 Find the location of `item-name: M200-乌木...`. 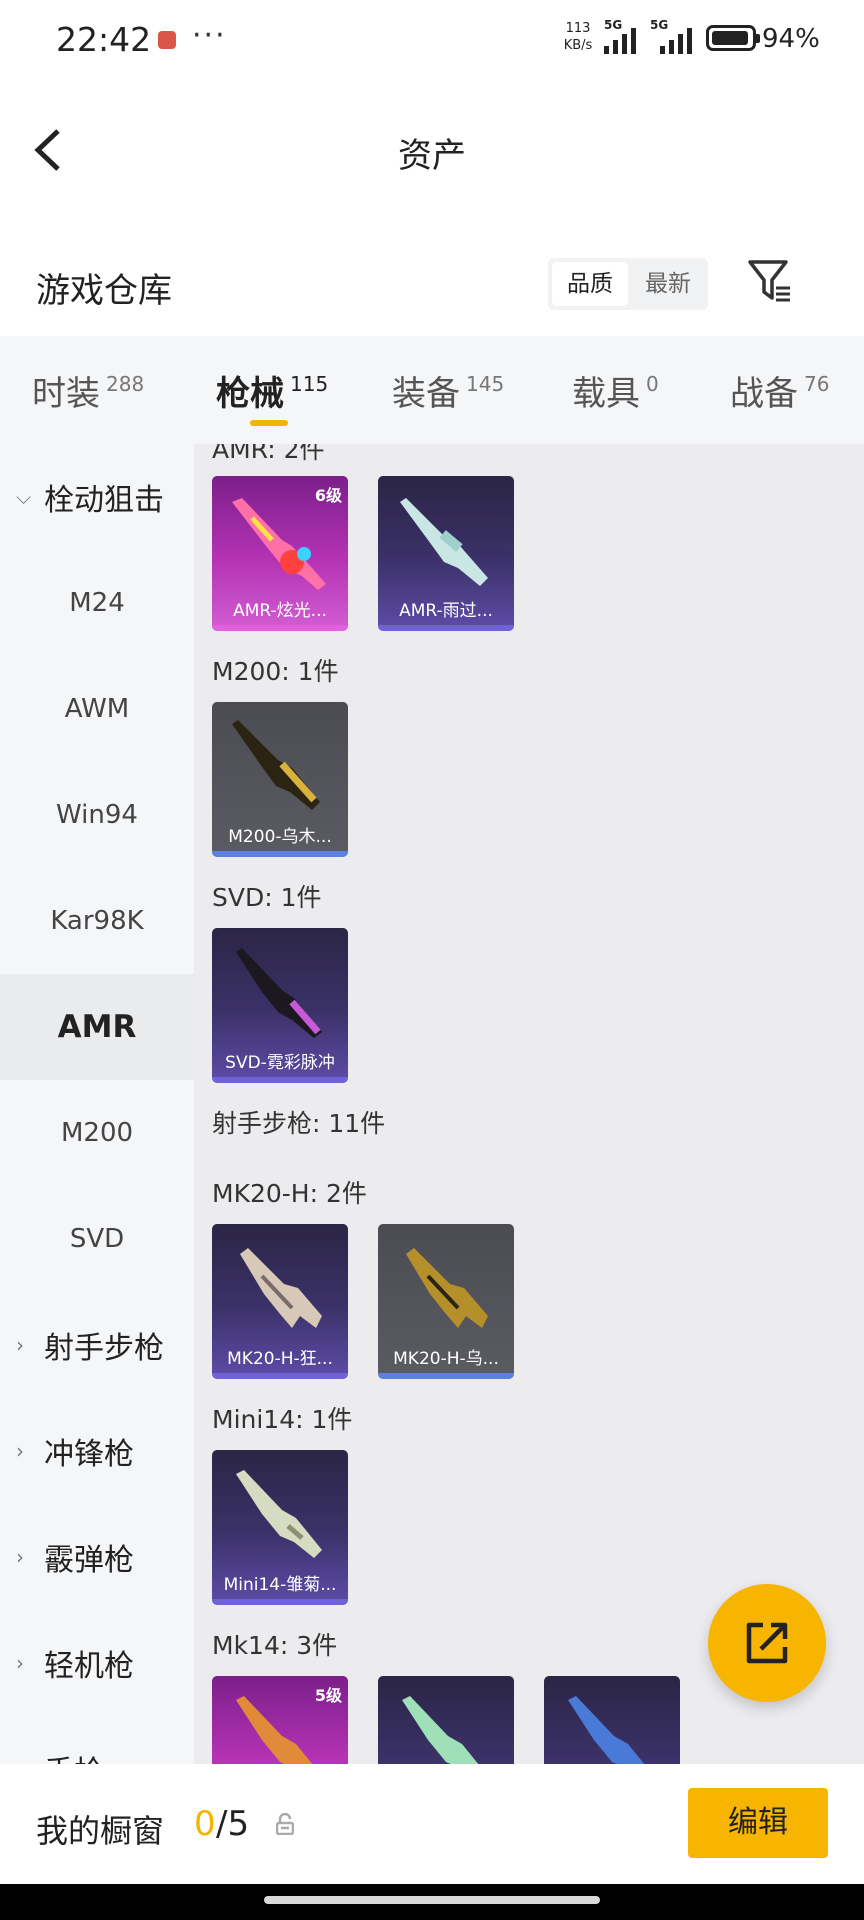

item-name: M200-乌木... is located at coordinates (280, 837).